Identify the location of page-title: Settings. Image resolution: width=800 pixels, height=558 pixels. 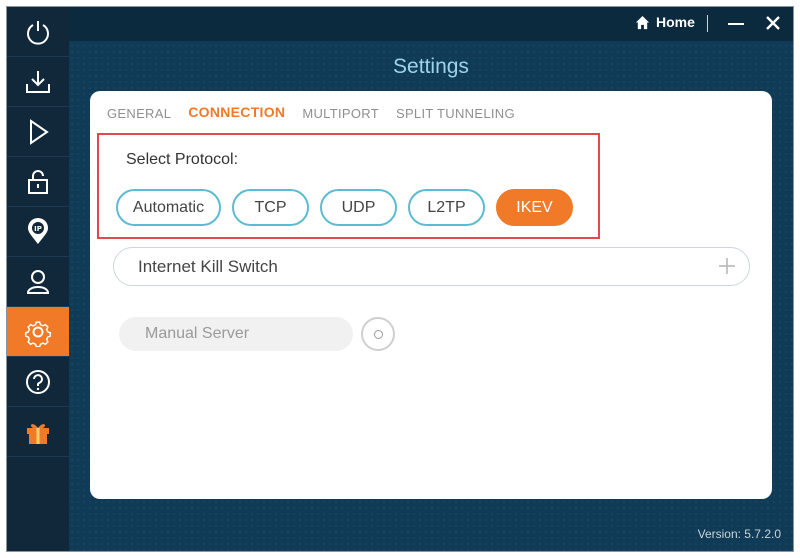
(431, 66).